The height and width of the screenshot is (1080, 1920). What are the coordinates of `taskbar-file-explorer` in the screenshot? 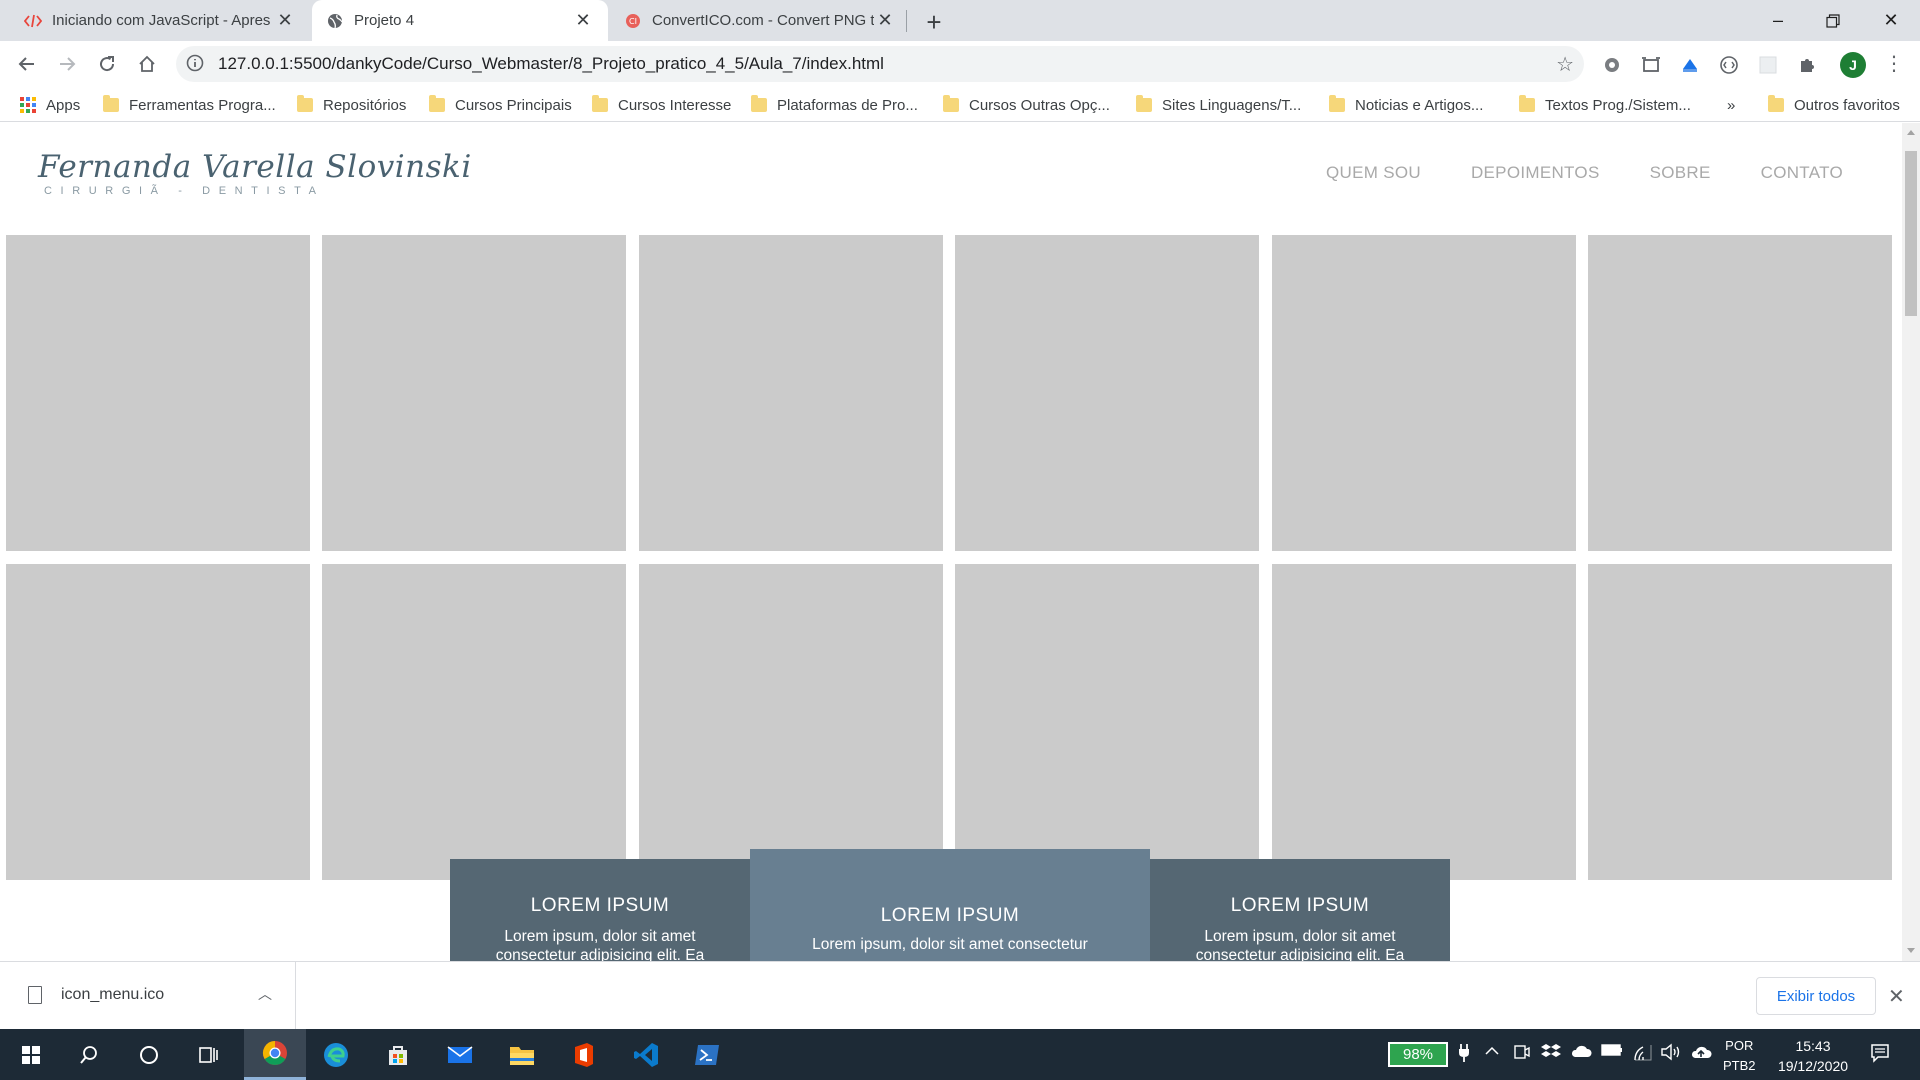 It's located at (522, 1054).